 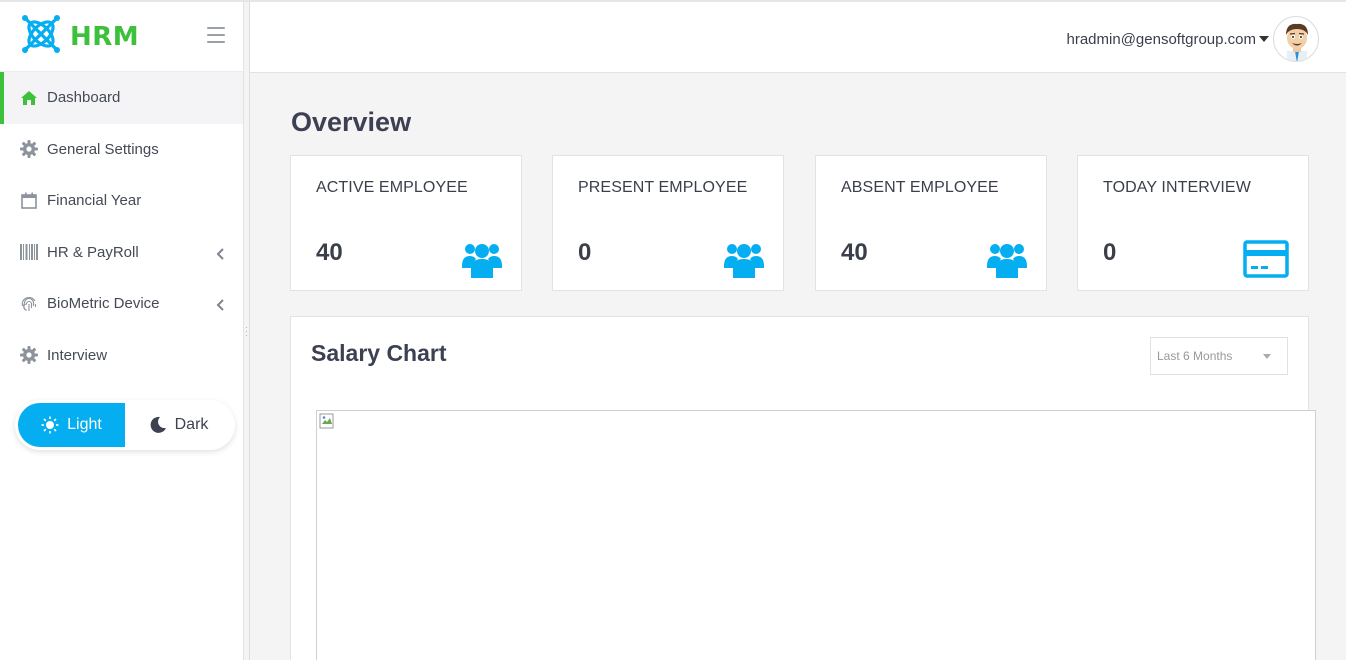 What do you see at coordinates (1177, 187) in the screenshot?
I see `card-title: TODAY INTERVIEW` at bounding box center [1177, 187].